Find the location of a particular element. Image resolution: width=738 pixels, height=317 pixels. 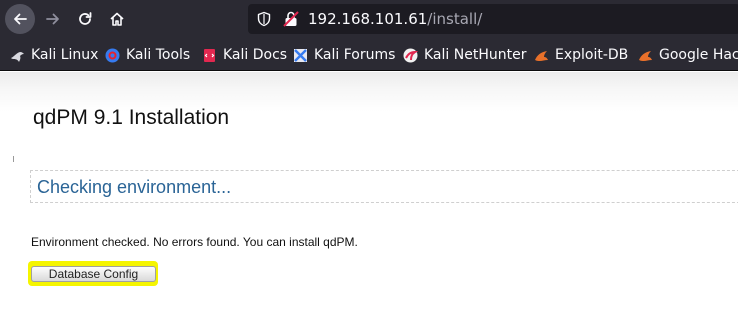

bookmark-label: Exploit-DB is located at coordinates (592, 55).